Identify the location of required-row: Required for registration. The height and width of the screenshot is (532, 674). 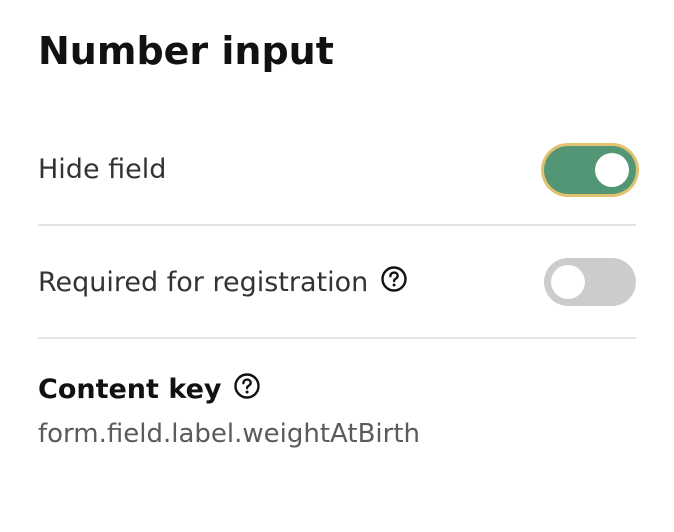
(337, 282).